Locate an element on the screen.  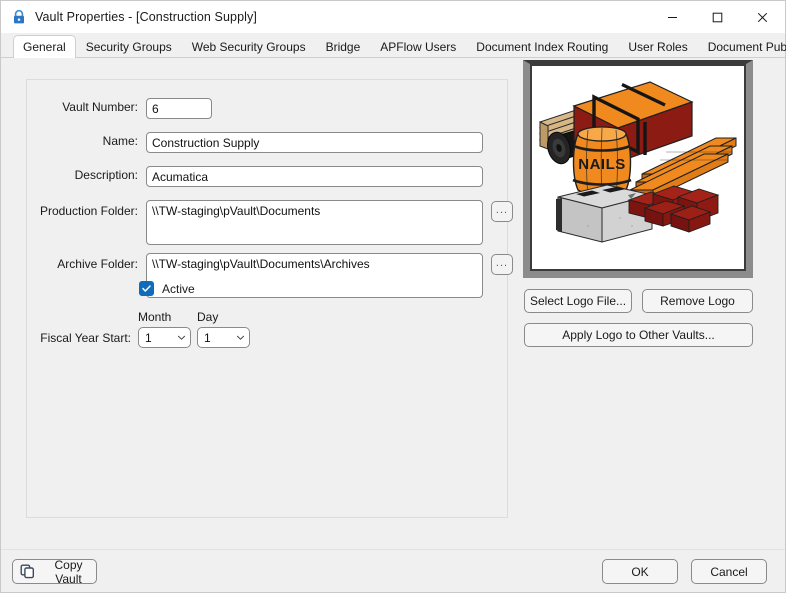
construction-supply-clipart: NAILS is located at coordinates (638, 167).